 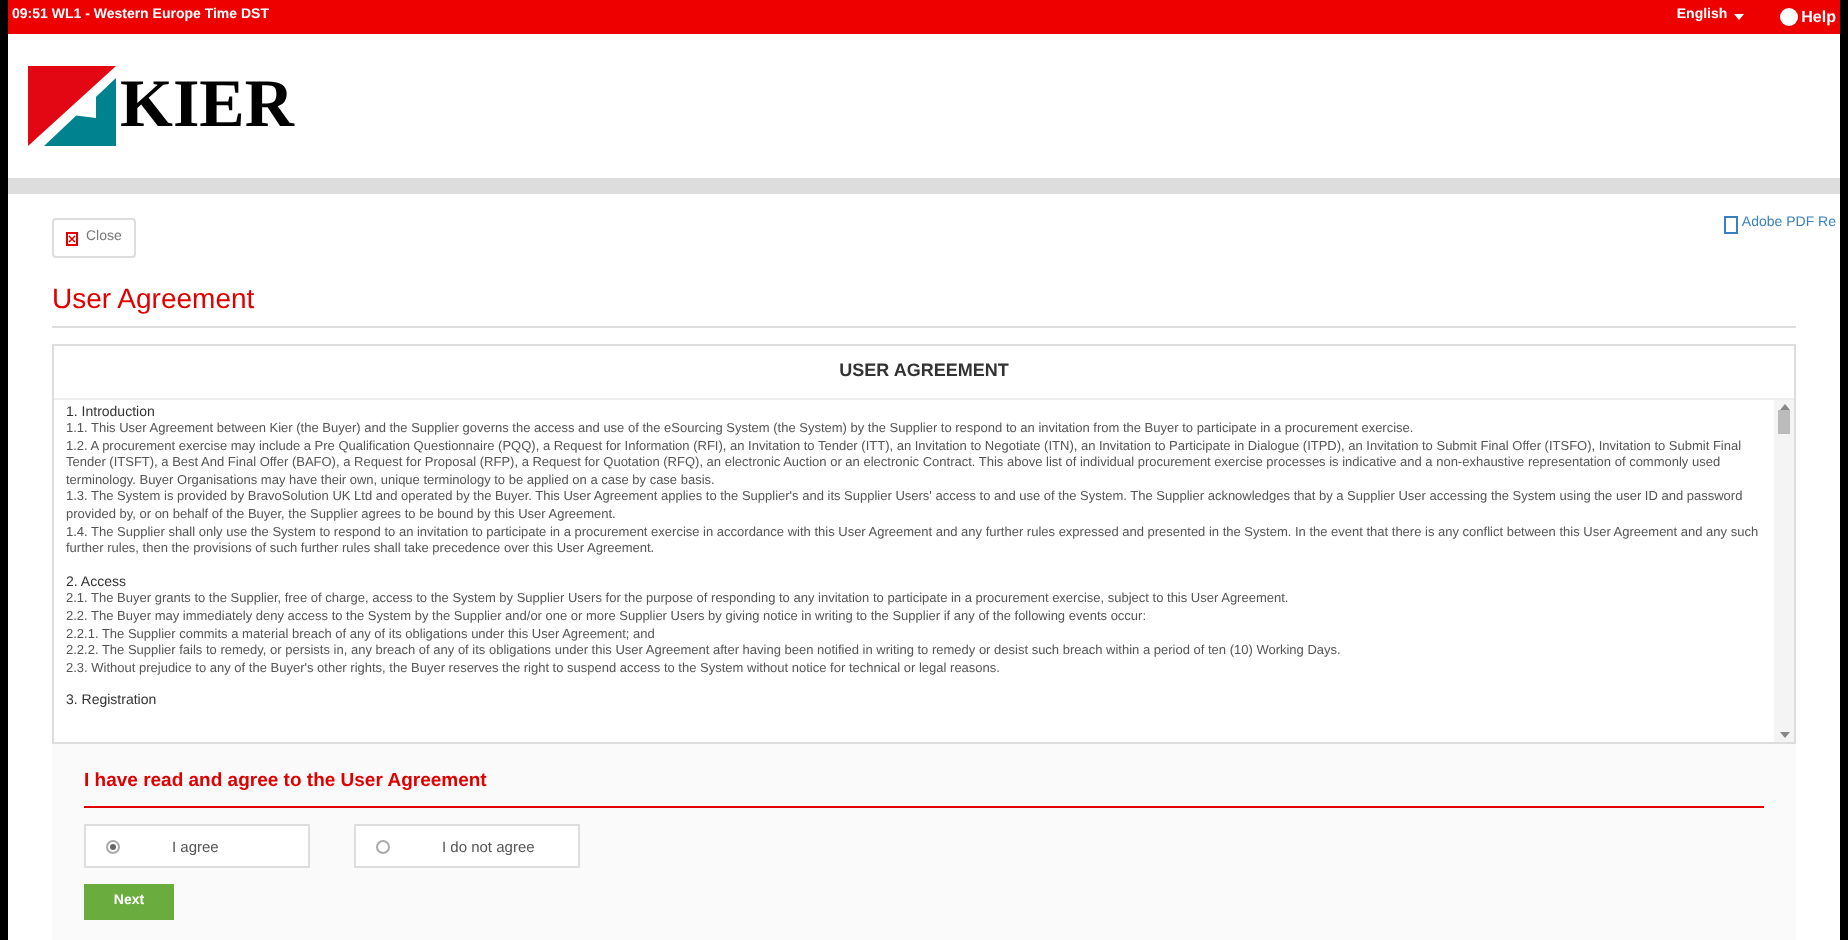 What do you see at coordinates (1784, 421) in the screenshot?
I see `scrollbar-thumb` at bounding box center [1784, 421].